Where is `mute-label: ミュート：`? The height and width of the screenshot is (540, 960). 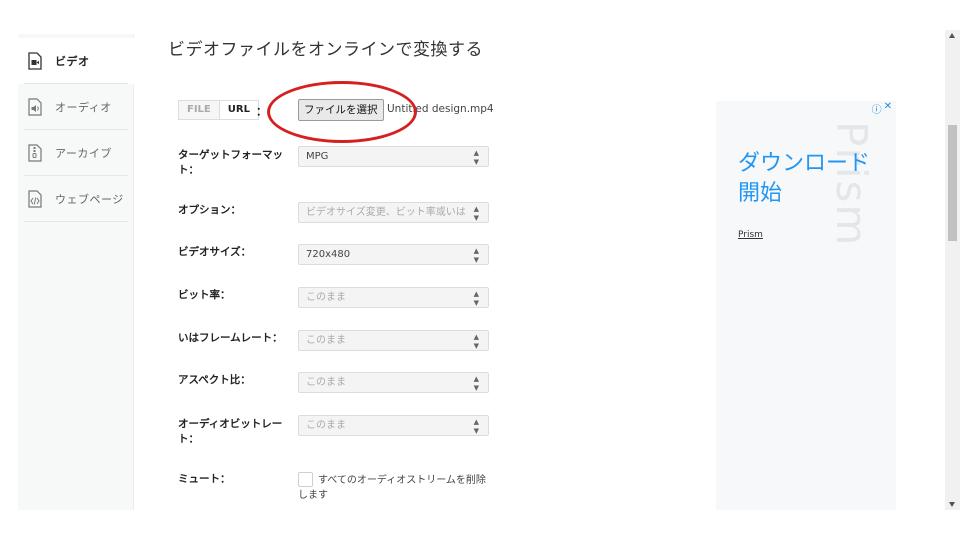 mute-label: ミュート： is located at coordinates (204, 479).